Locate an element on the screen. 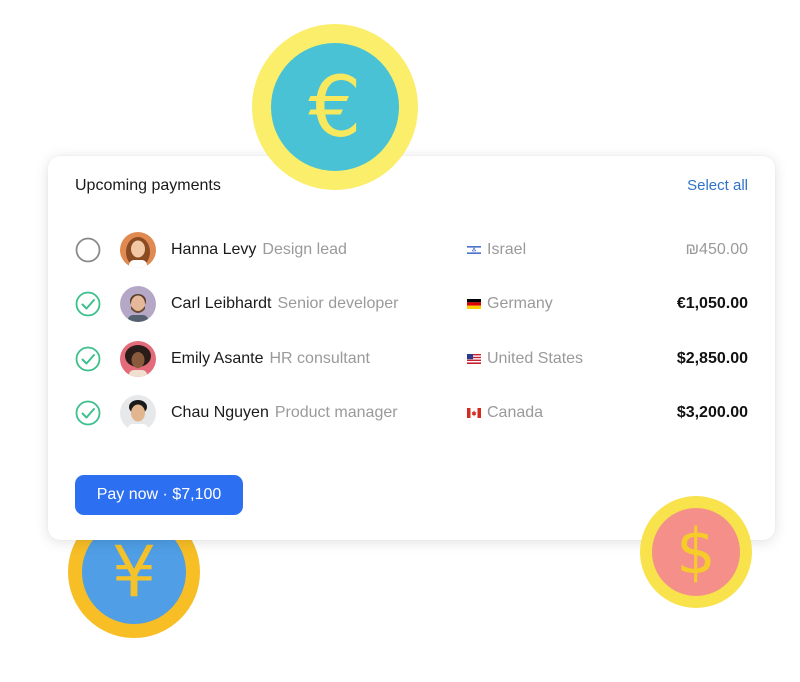 The image size is (800, 682). payment-amount: ₪450.00 is located at coordinates (716, 249).